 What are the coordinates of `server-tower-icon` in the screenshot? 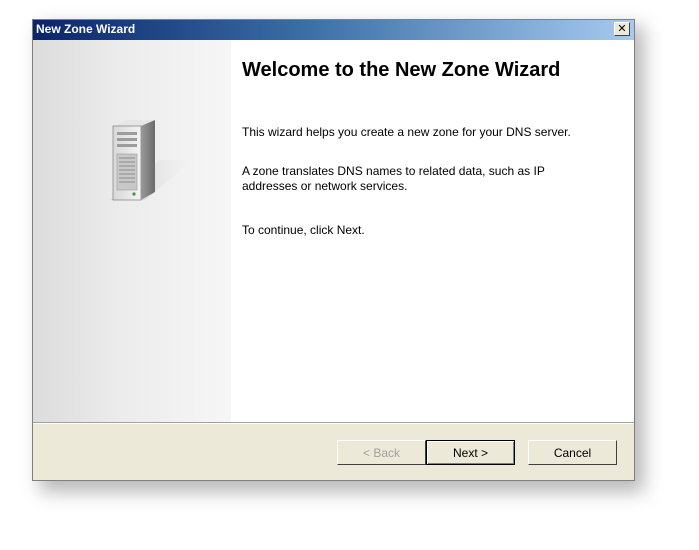 It's located at (152, 160).